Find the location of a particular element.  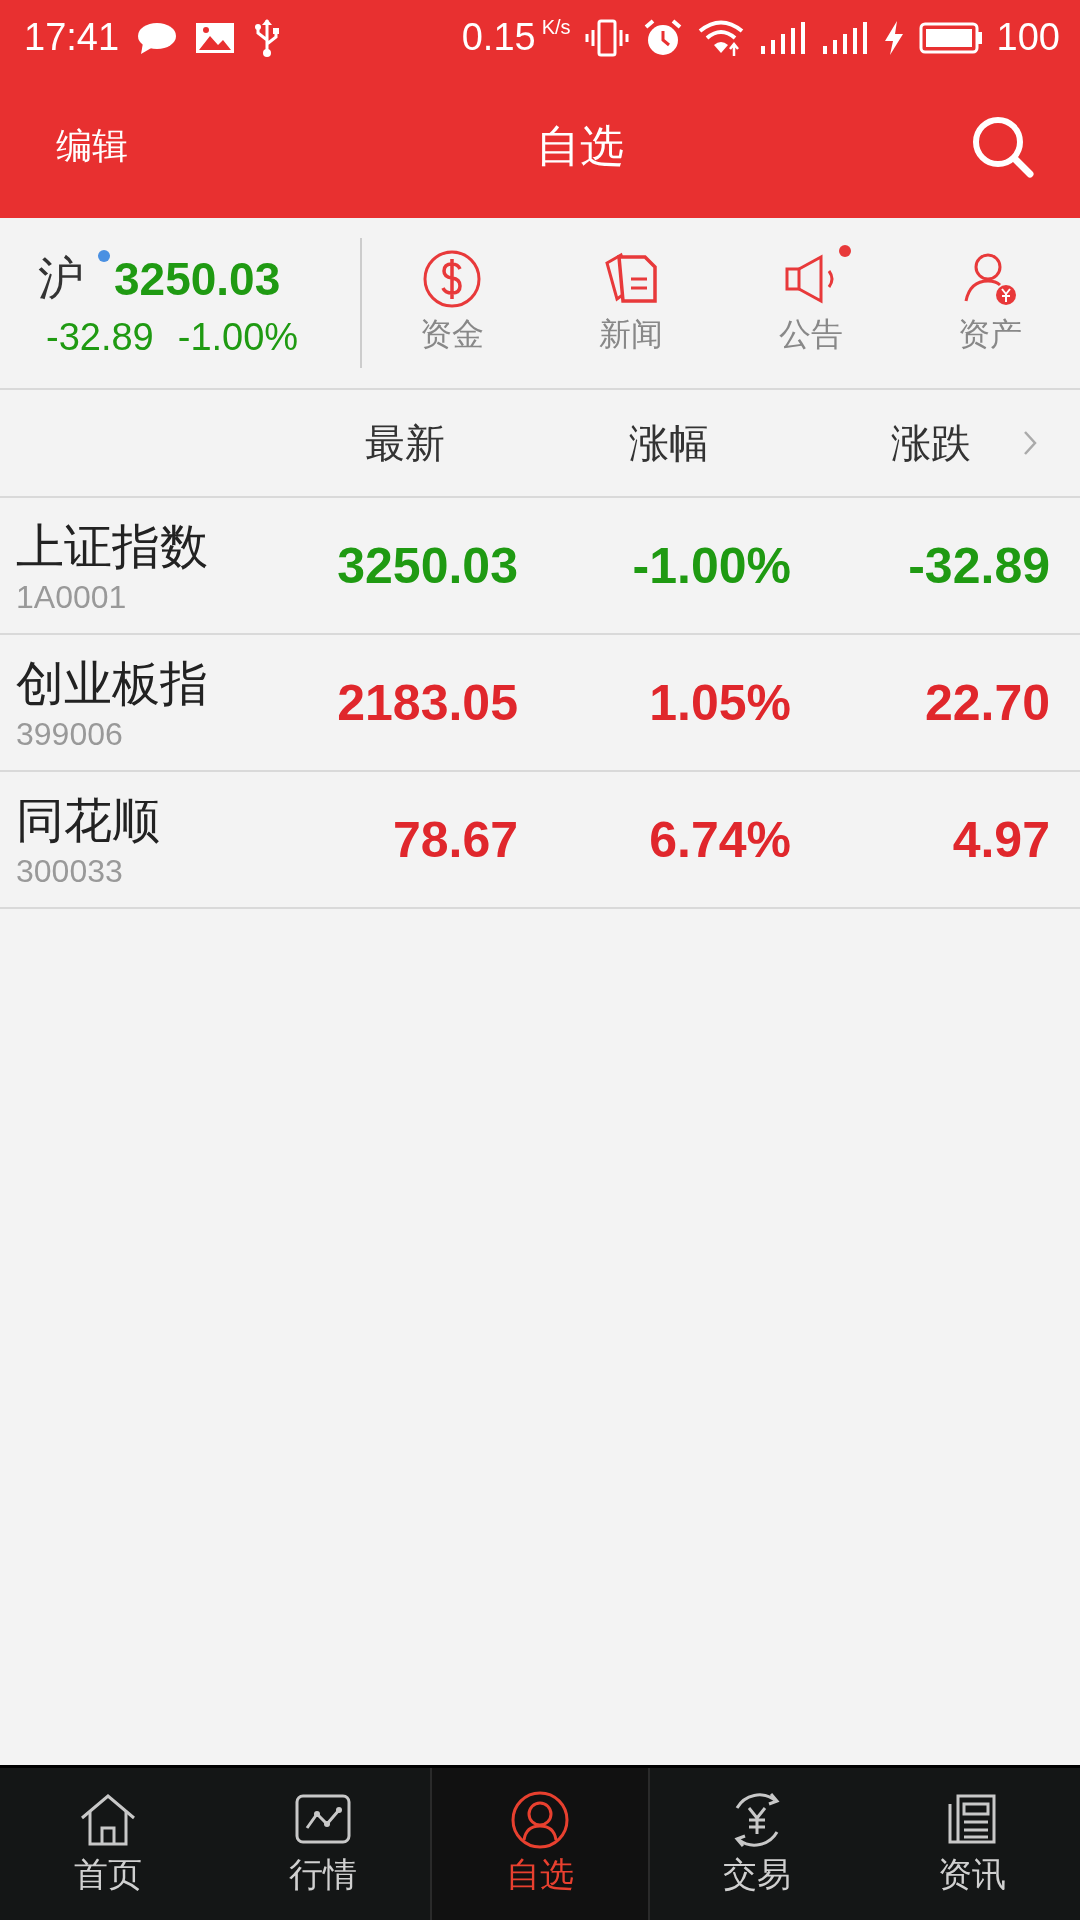

price-cell-text: 3250.03 is located at coordinates (427, 565).